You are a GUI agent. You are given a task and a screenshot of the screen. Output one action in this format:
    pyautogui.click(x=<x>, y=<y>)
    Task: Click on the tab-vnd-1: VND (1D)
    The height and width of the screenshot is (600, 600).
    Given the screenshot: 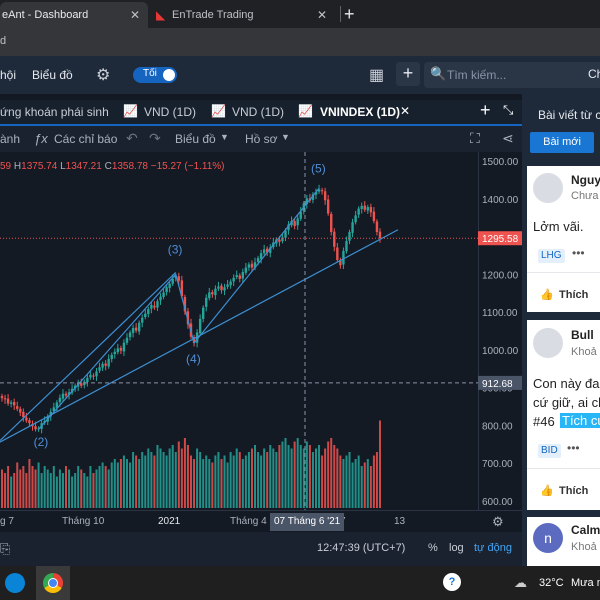 What is the action you would take?
    pyautogui.click(x=170, y=112)
    